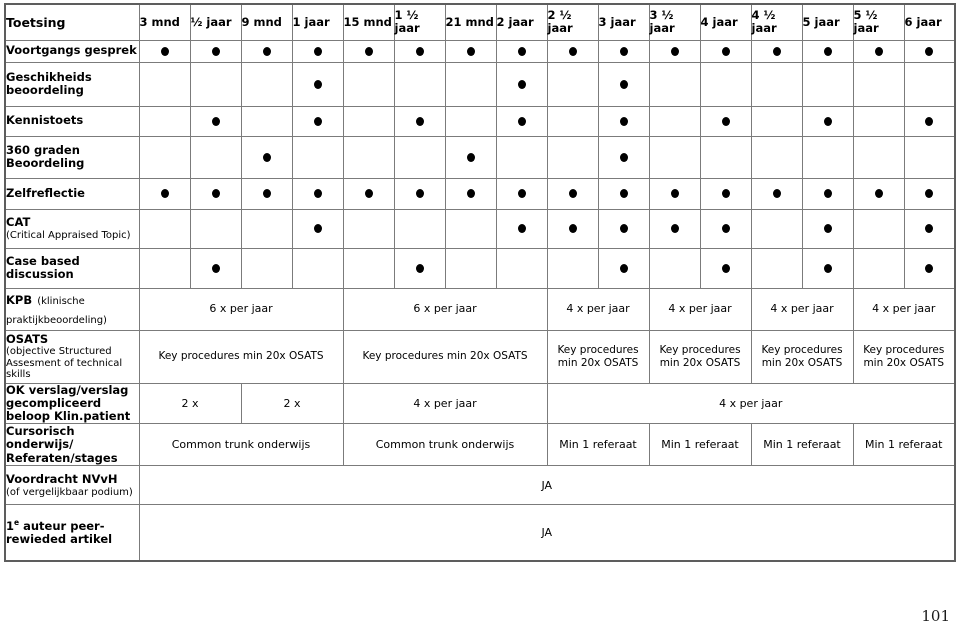  Describe the element at coordinates (700, 445) in the screenshot. I see `cell-cursorisch-onderwijs-span-3: Min 1 referaat` at that location.